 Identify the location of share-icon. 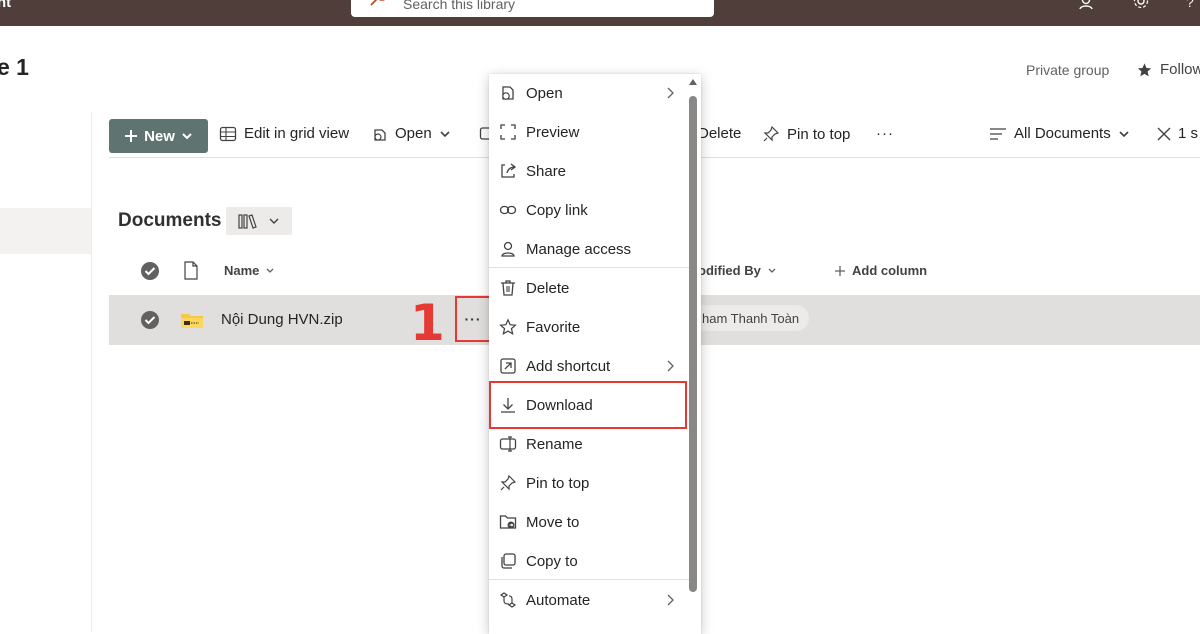
(508, 171).